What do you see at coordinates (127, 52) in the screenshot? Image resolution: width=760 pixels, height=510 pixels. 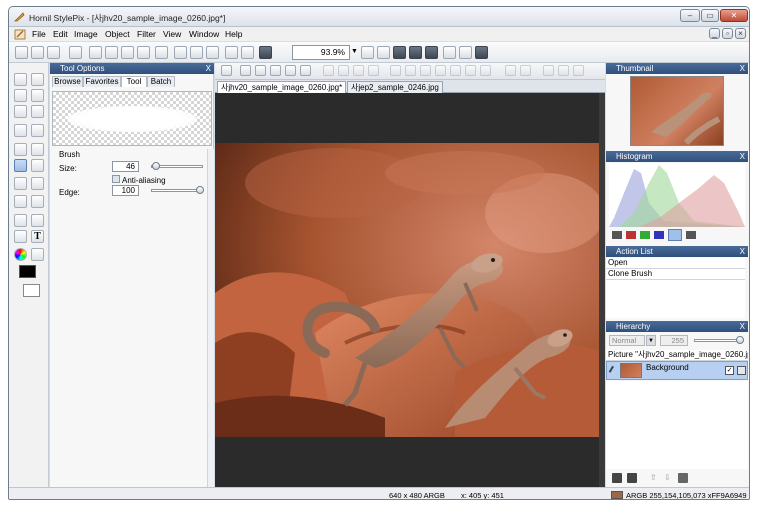 I see `next-icon` at bounding box center [127, 52].